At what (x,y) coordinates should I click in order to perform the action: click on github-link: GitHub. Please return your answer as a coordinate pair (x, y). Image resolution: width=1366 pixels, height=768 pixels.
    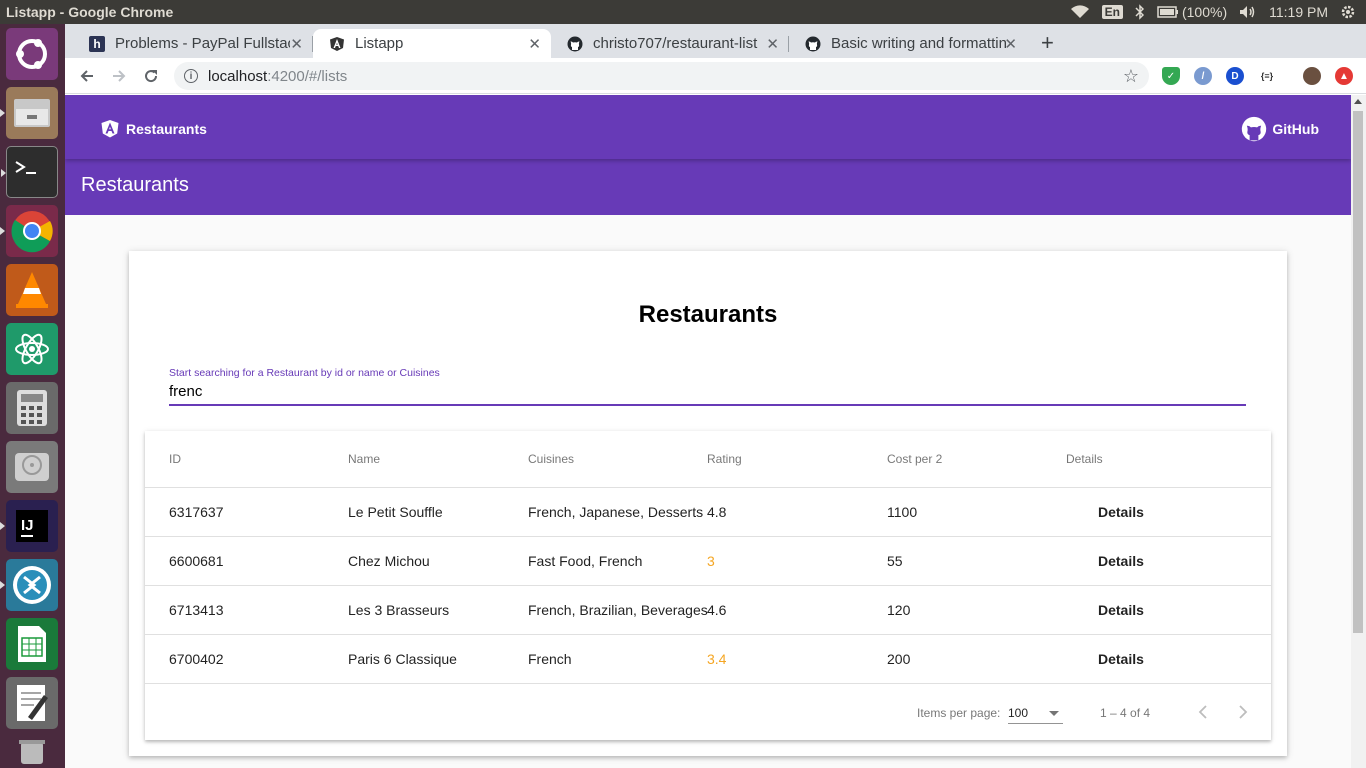
    Looking at the image, I should click on (1280, 129).